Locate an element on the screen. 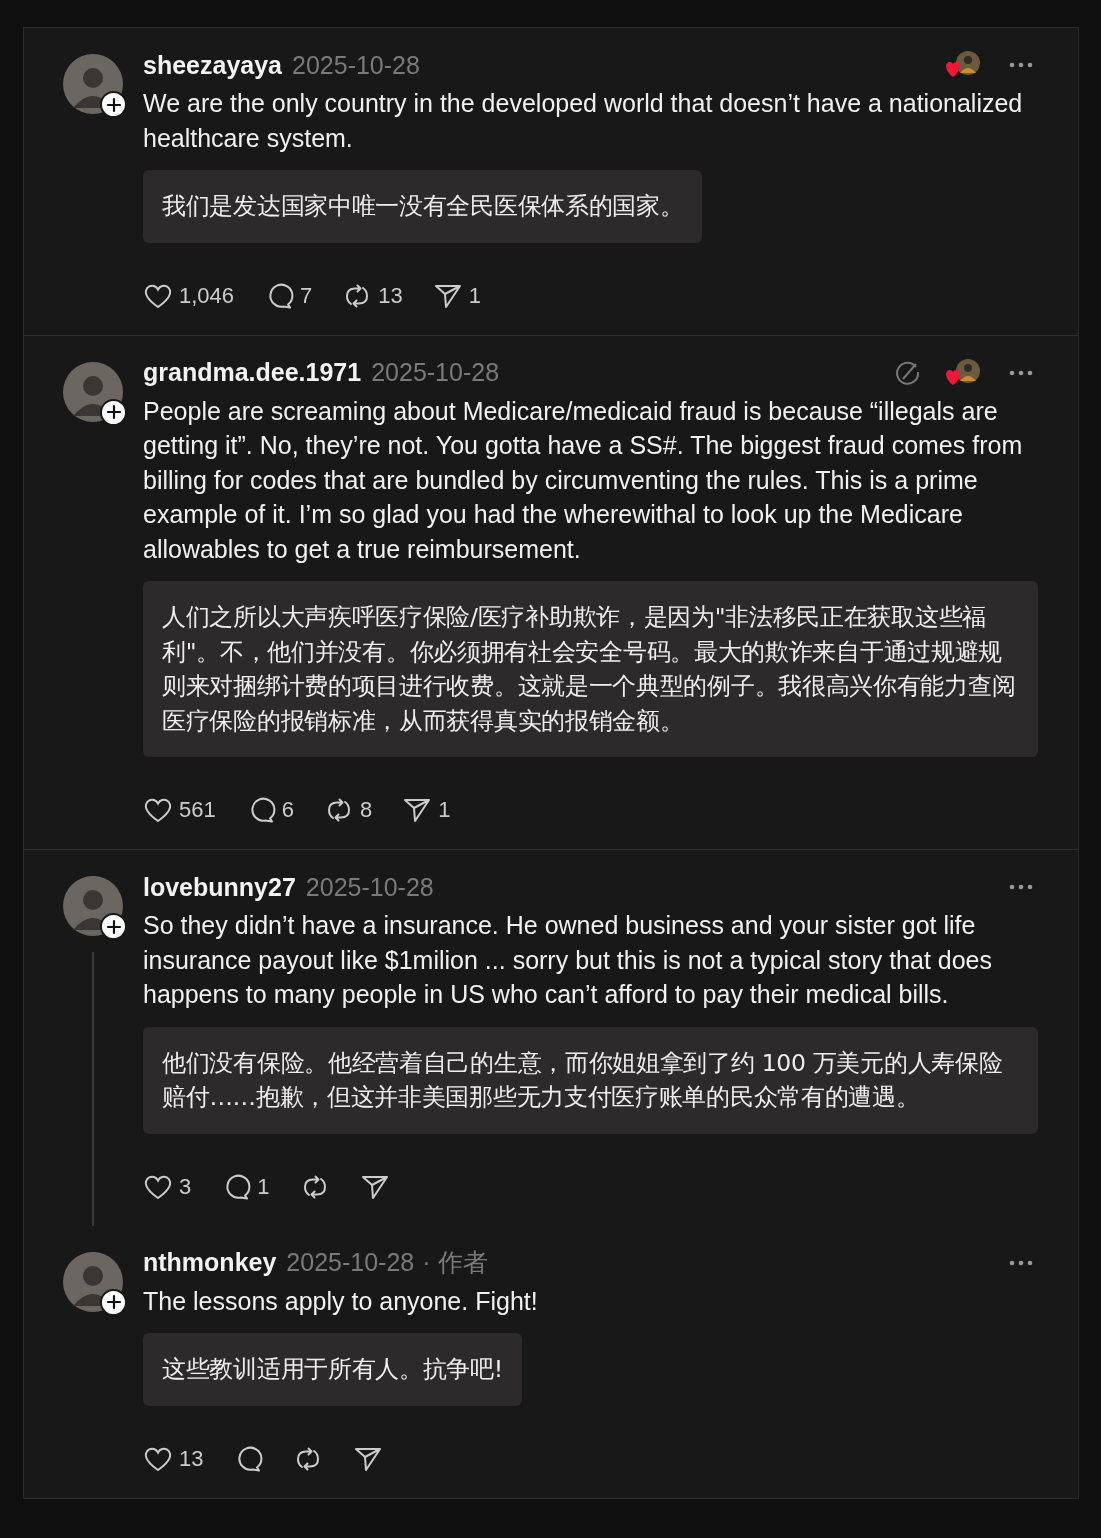 The width and height of the screenshot is (1101, 1538). post-text: We are the only country in the developed world that doesn’t have a nationalized healthcare system. is located at coordinates (583, 121).